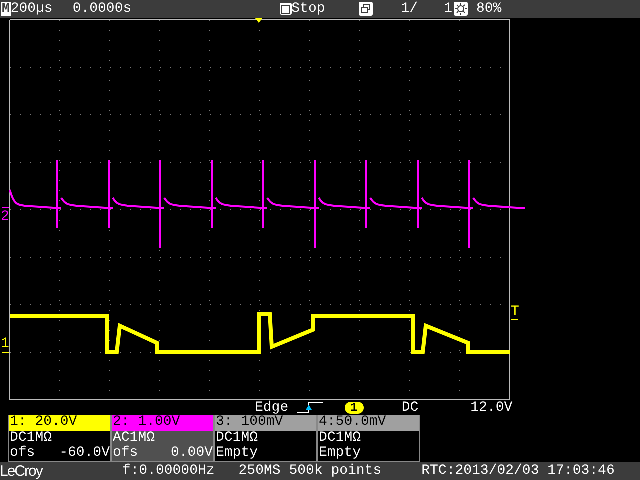  I want to click on trigger-level: 12.0V, so click(491, 408).